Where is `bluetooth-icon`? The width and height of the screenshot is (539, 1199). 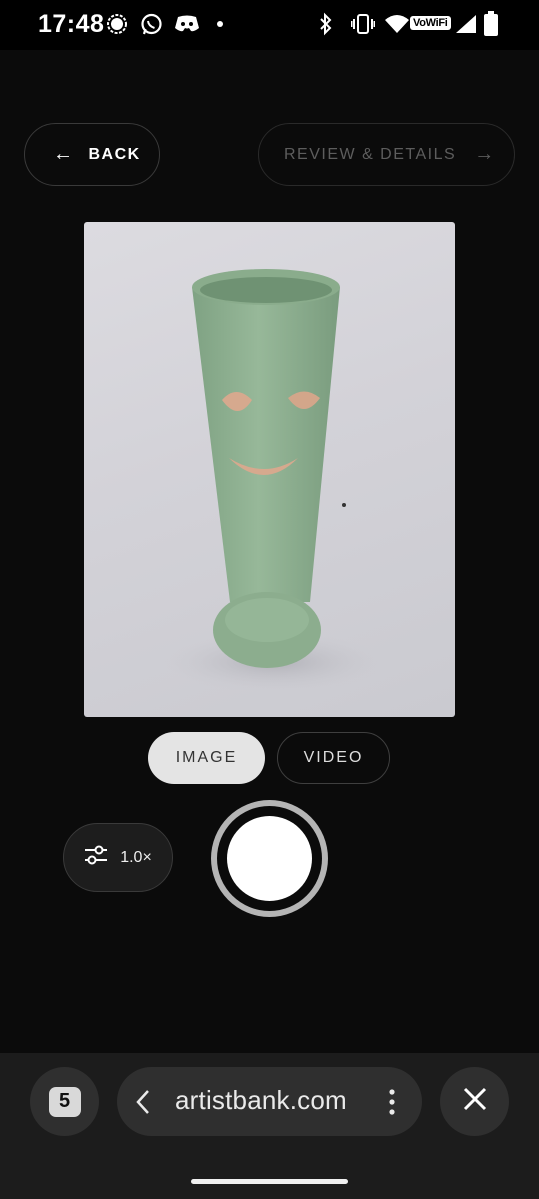
bluetooth-icon is located at coordinates (326, 24).